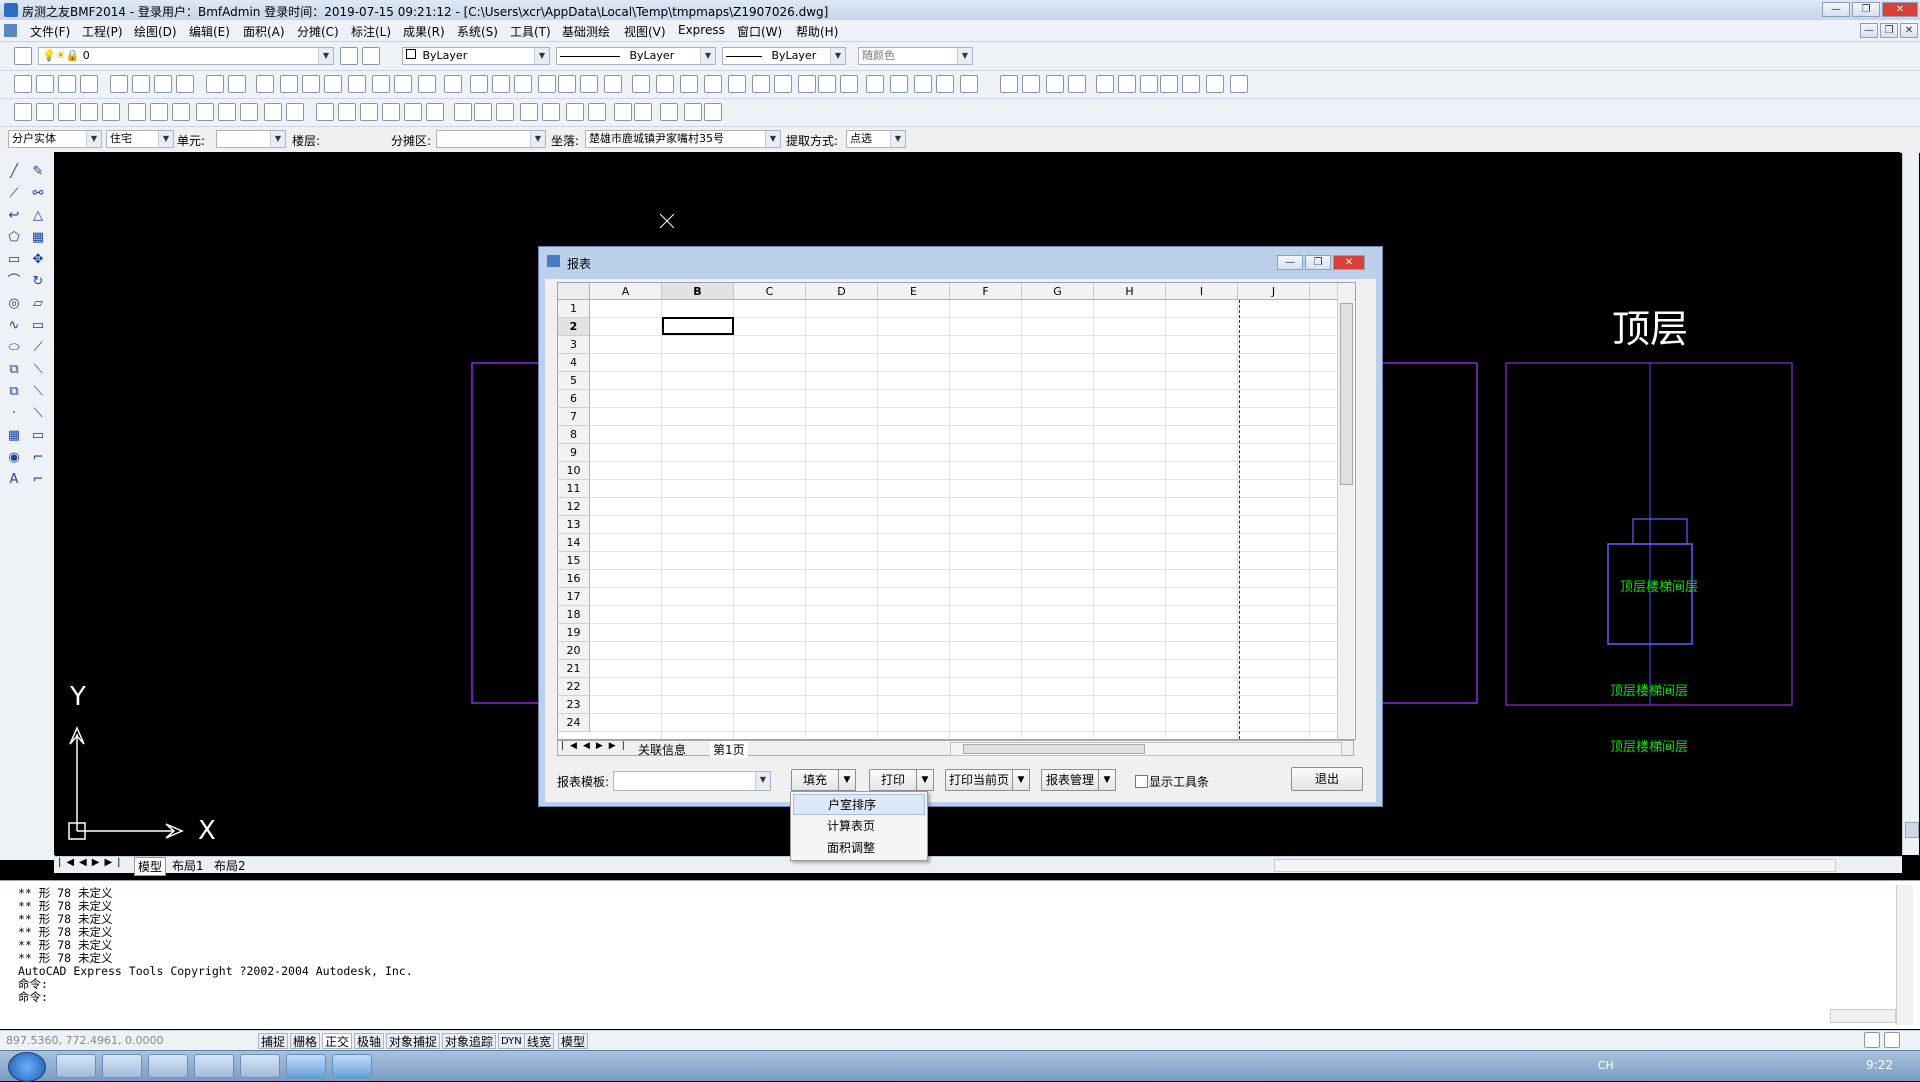  Describe the element at coordinates (1910, 503) in the screenshot. I see `drawing-vscroll` at that location.